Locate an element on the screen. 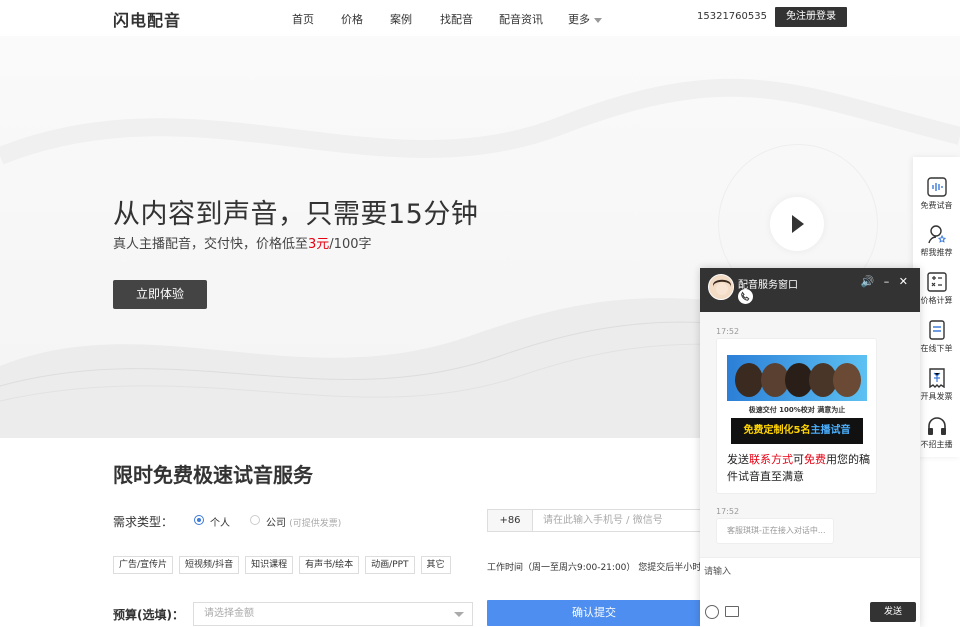  category-tags: 广告/宣传片 短视频/抖音 知识课程 有声书/绘本 动画/PPT 其它 is located at coordinates (282, 565).